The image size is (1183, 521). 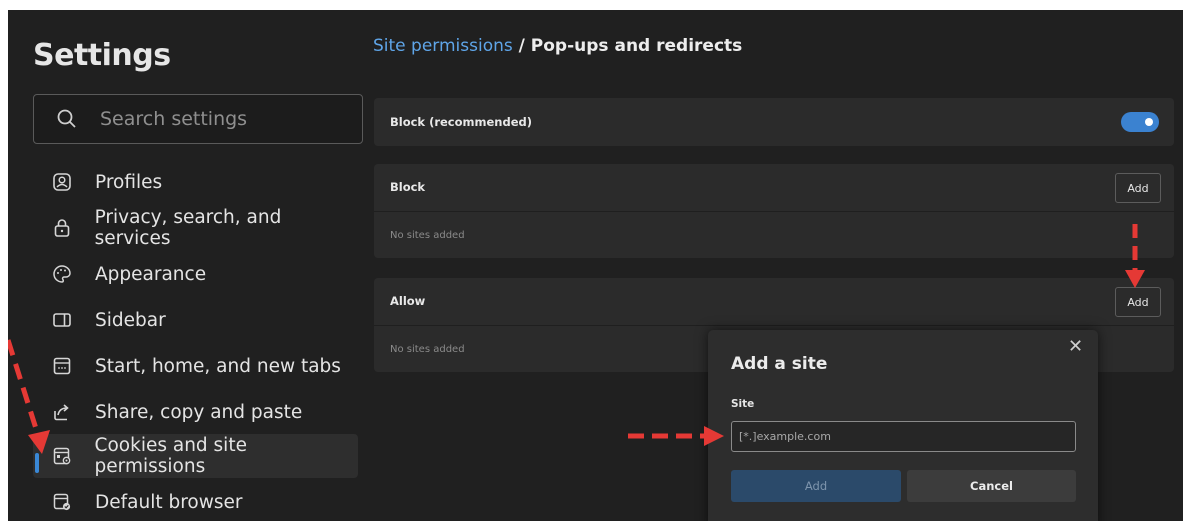 I want to click on block-recommended-label: Block (recommended), so click(x=461, y=122).